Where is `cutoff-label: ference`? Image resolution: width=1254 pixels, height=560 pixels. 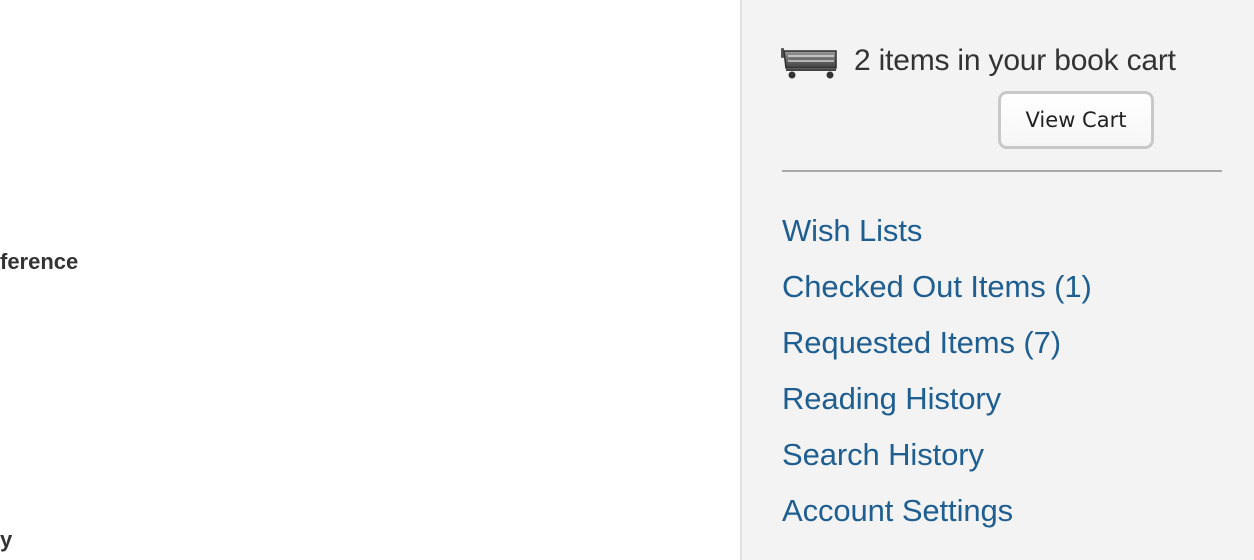
cutoff-label: ference is located at coordinates (39, 261).